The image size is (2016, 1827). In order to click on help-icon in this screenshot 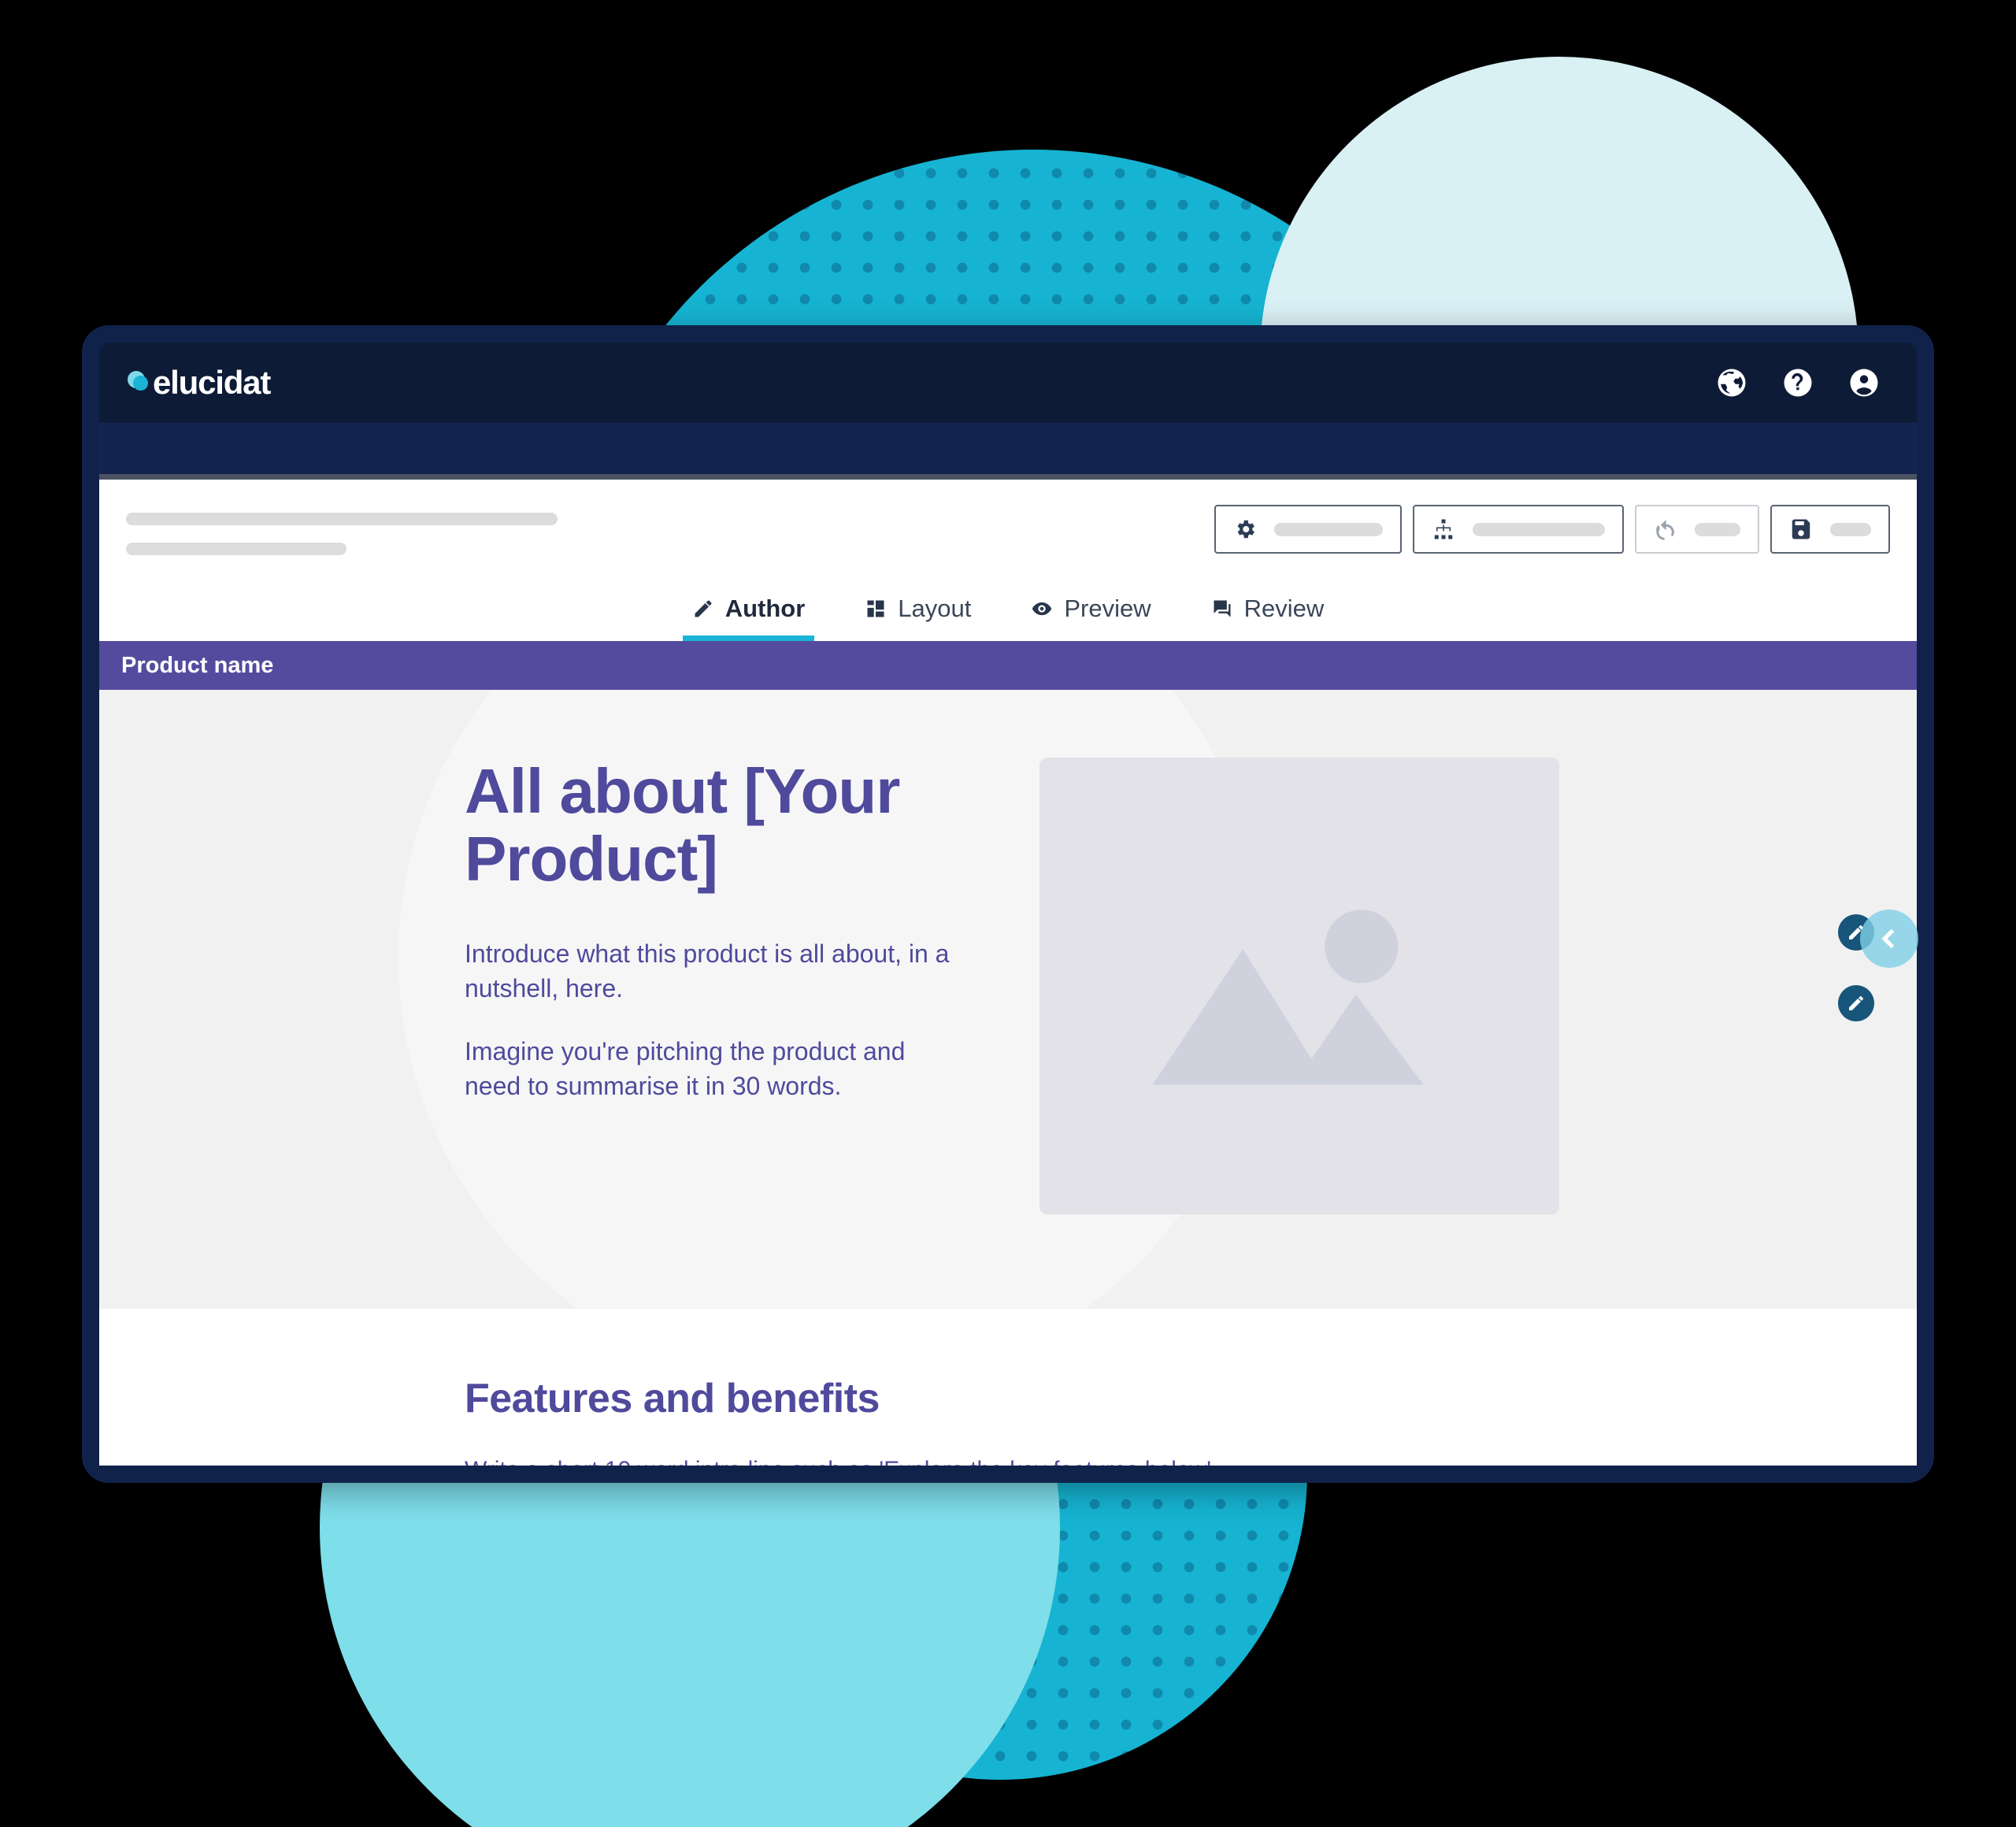, I will do `click(1797, 382)`.